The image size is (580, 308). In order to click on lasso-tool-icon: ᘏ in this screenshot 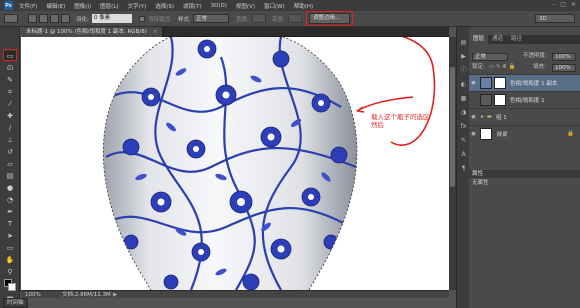, I will do `click(10, 68)`.